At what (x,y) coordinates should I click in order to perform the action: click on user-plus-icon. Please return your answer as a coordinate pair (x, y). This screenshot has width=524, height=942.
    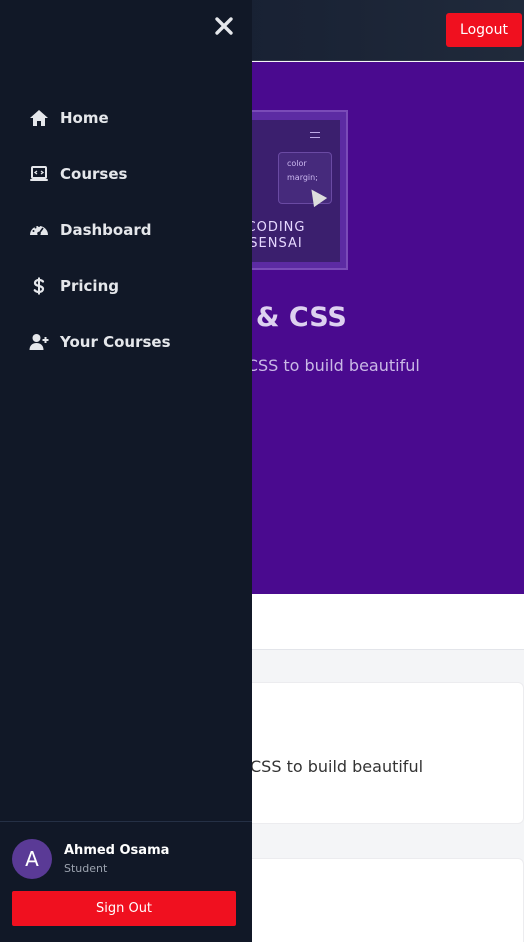
    Looking at the image, I should click on (39, 342).